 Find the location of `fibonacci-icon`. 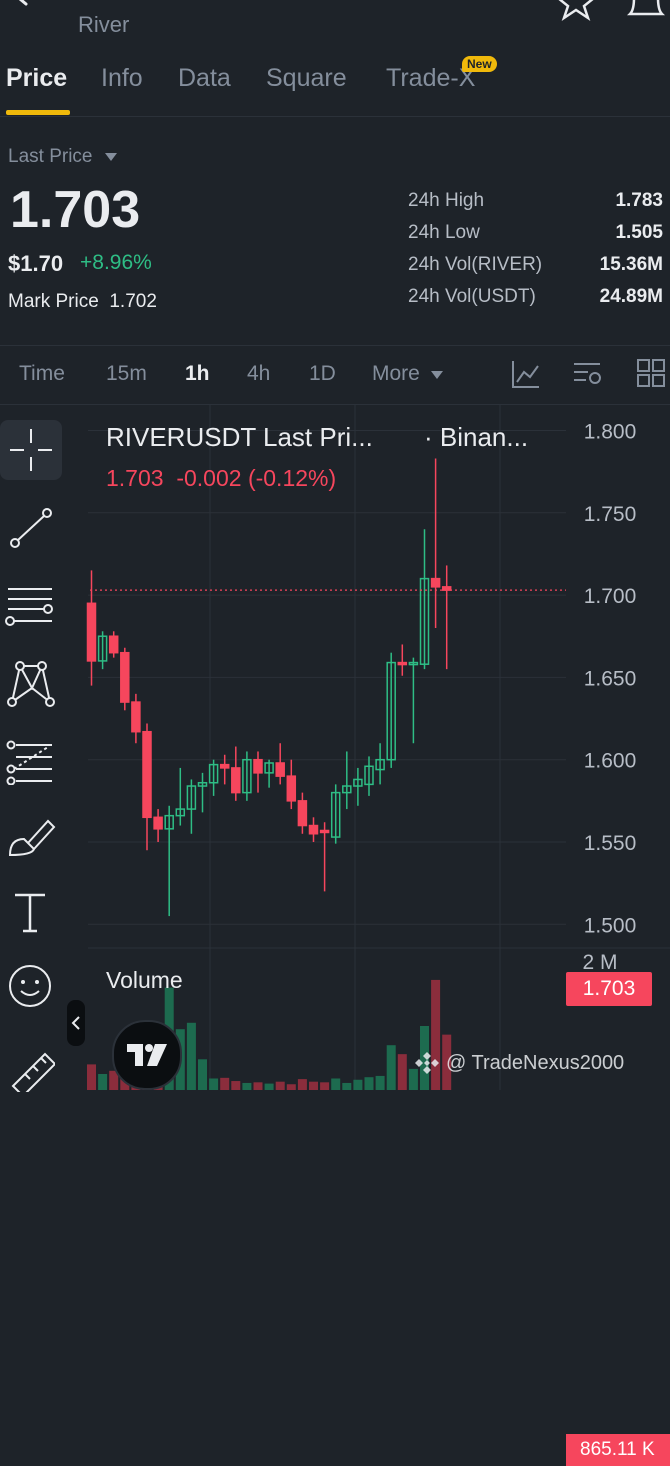

fibonacci-icon is located at coordinates (29, 762).